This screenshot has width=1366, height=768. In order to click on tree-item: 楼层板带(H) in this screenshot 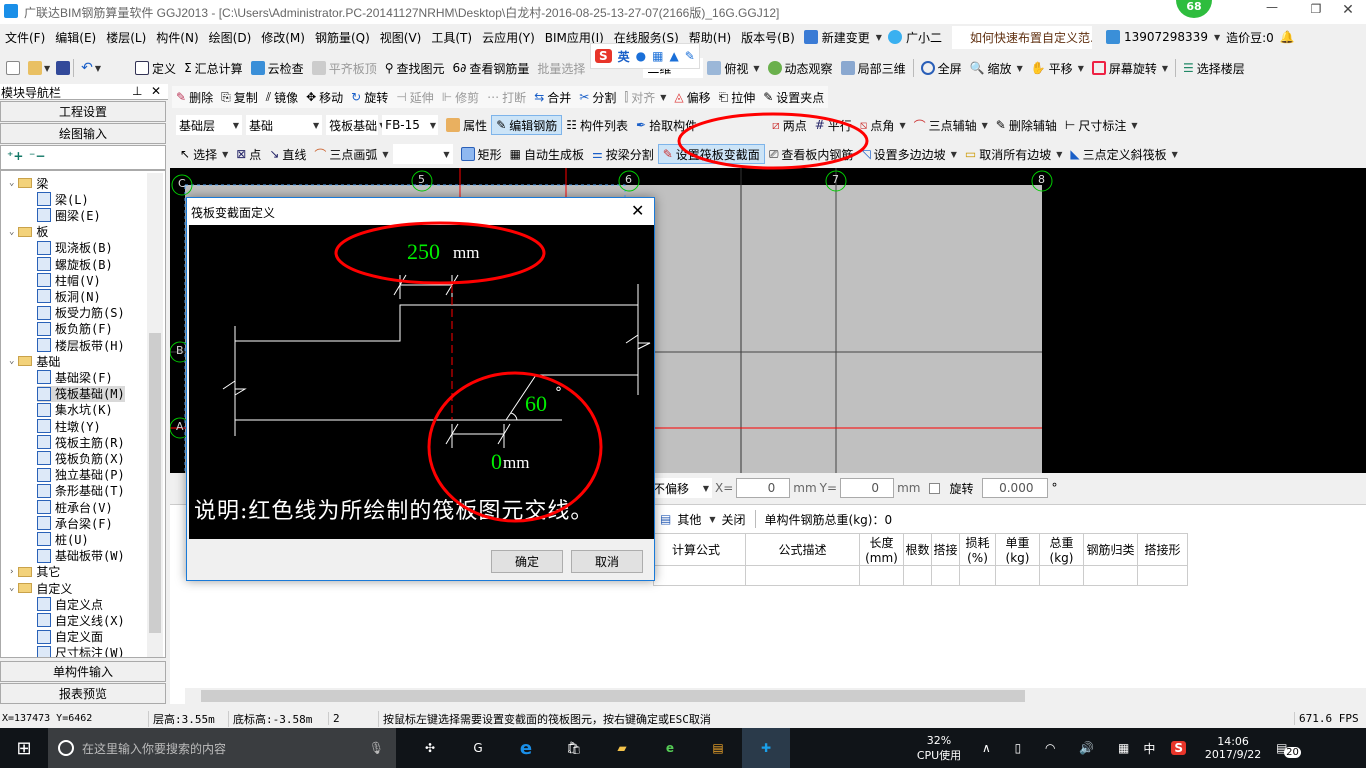, I will do `click(81, 345)`.